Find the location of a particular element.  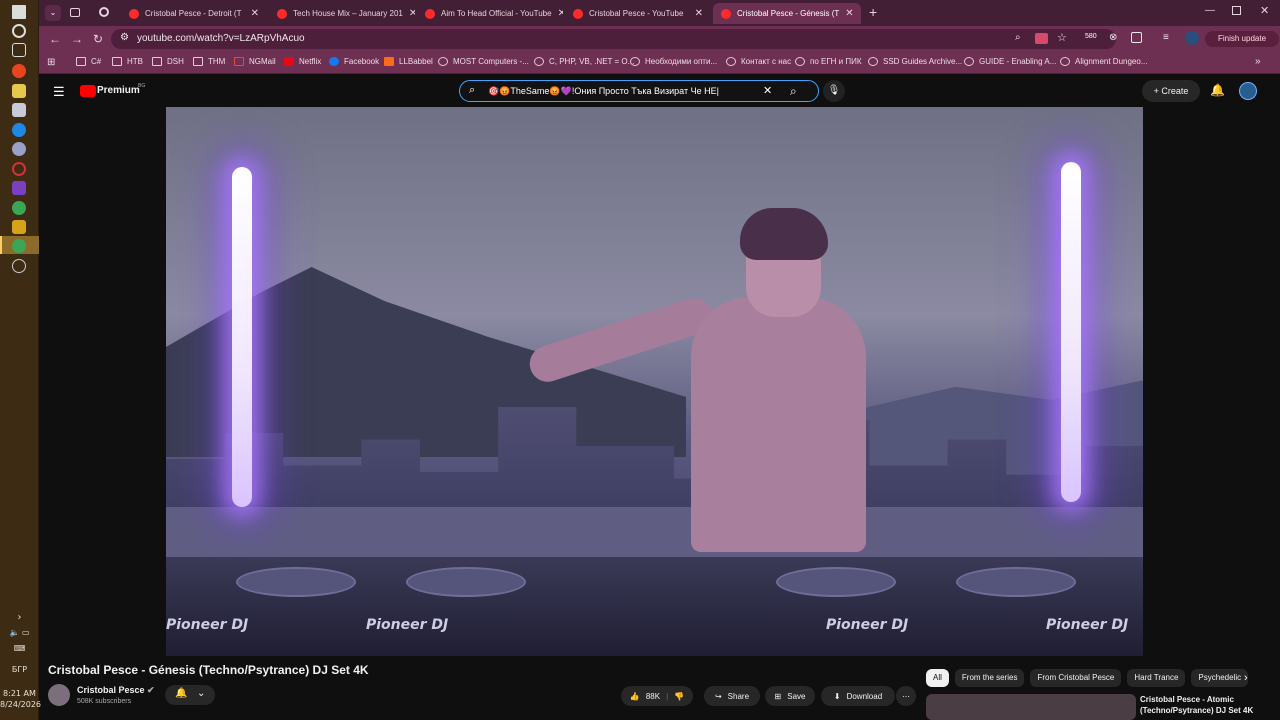

tab: Cristobal Pesce - Detroit (T ✕ is located at coordinates (194, 13).